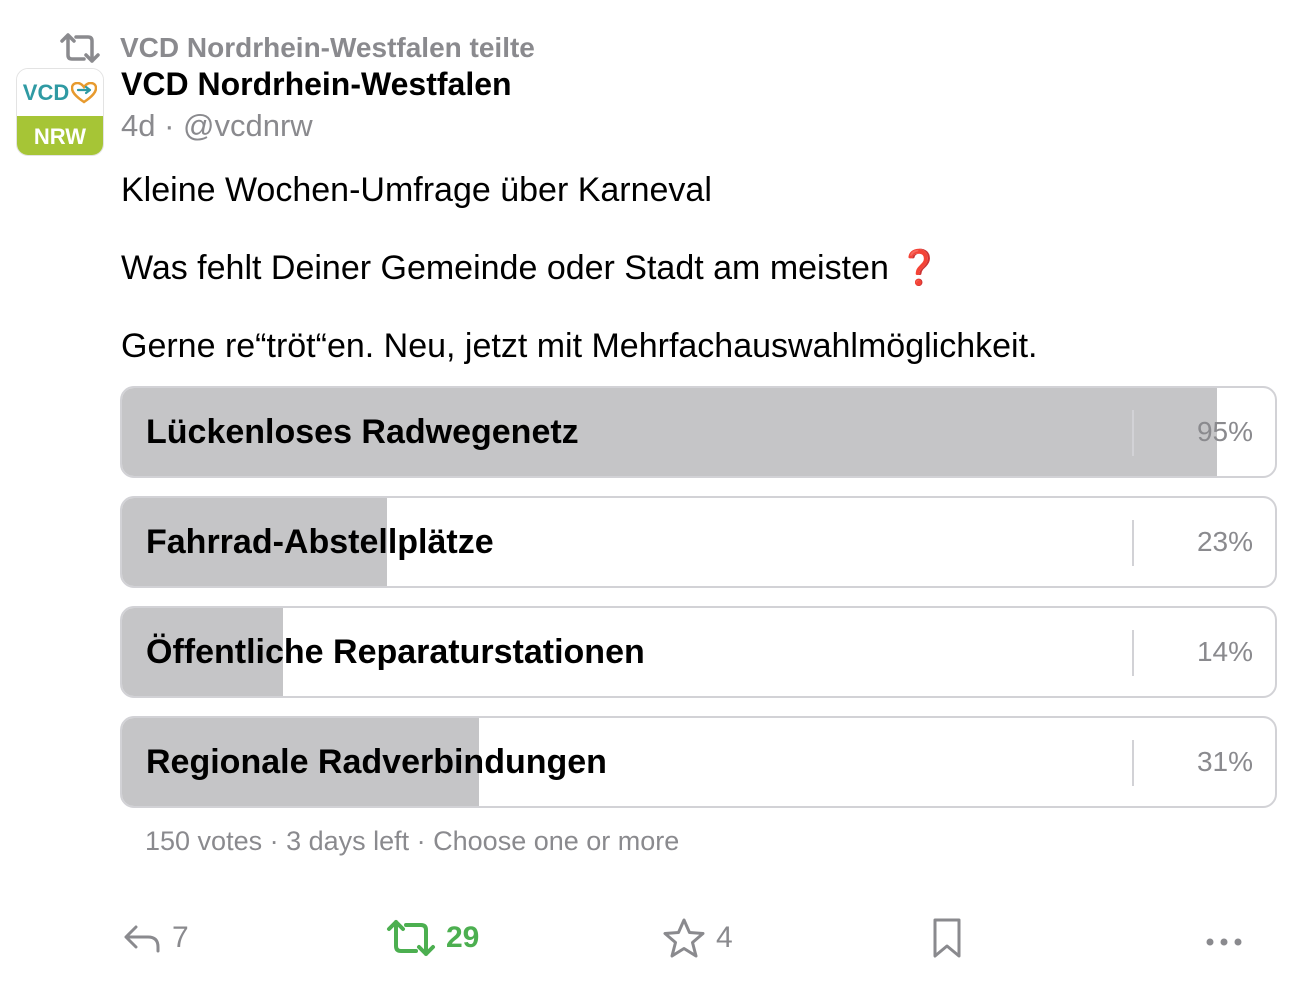  I want to click on avatar-logo-top: VCD, so click(60, 92).